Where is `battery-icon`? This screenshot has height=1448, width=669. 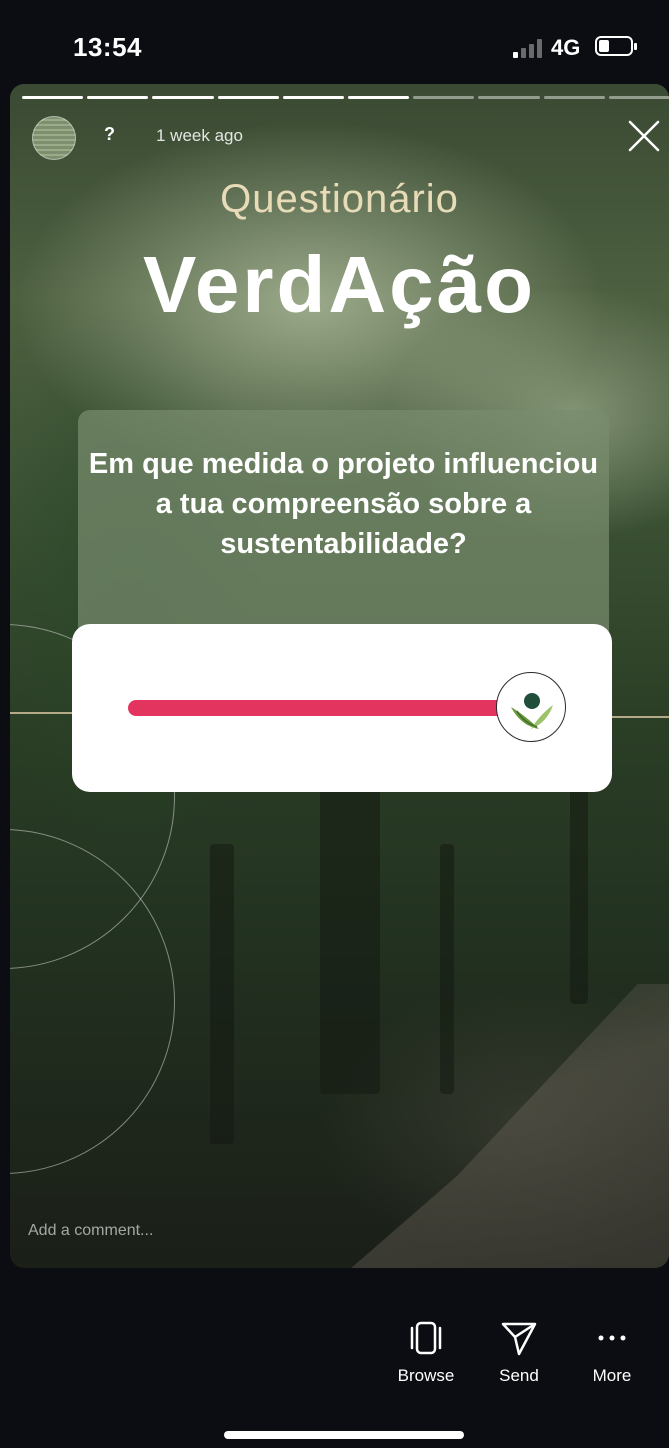
battery-icon is located at coordinates (616, 46).